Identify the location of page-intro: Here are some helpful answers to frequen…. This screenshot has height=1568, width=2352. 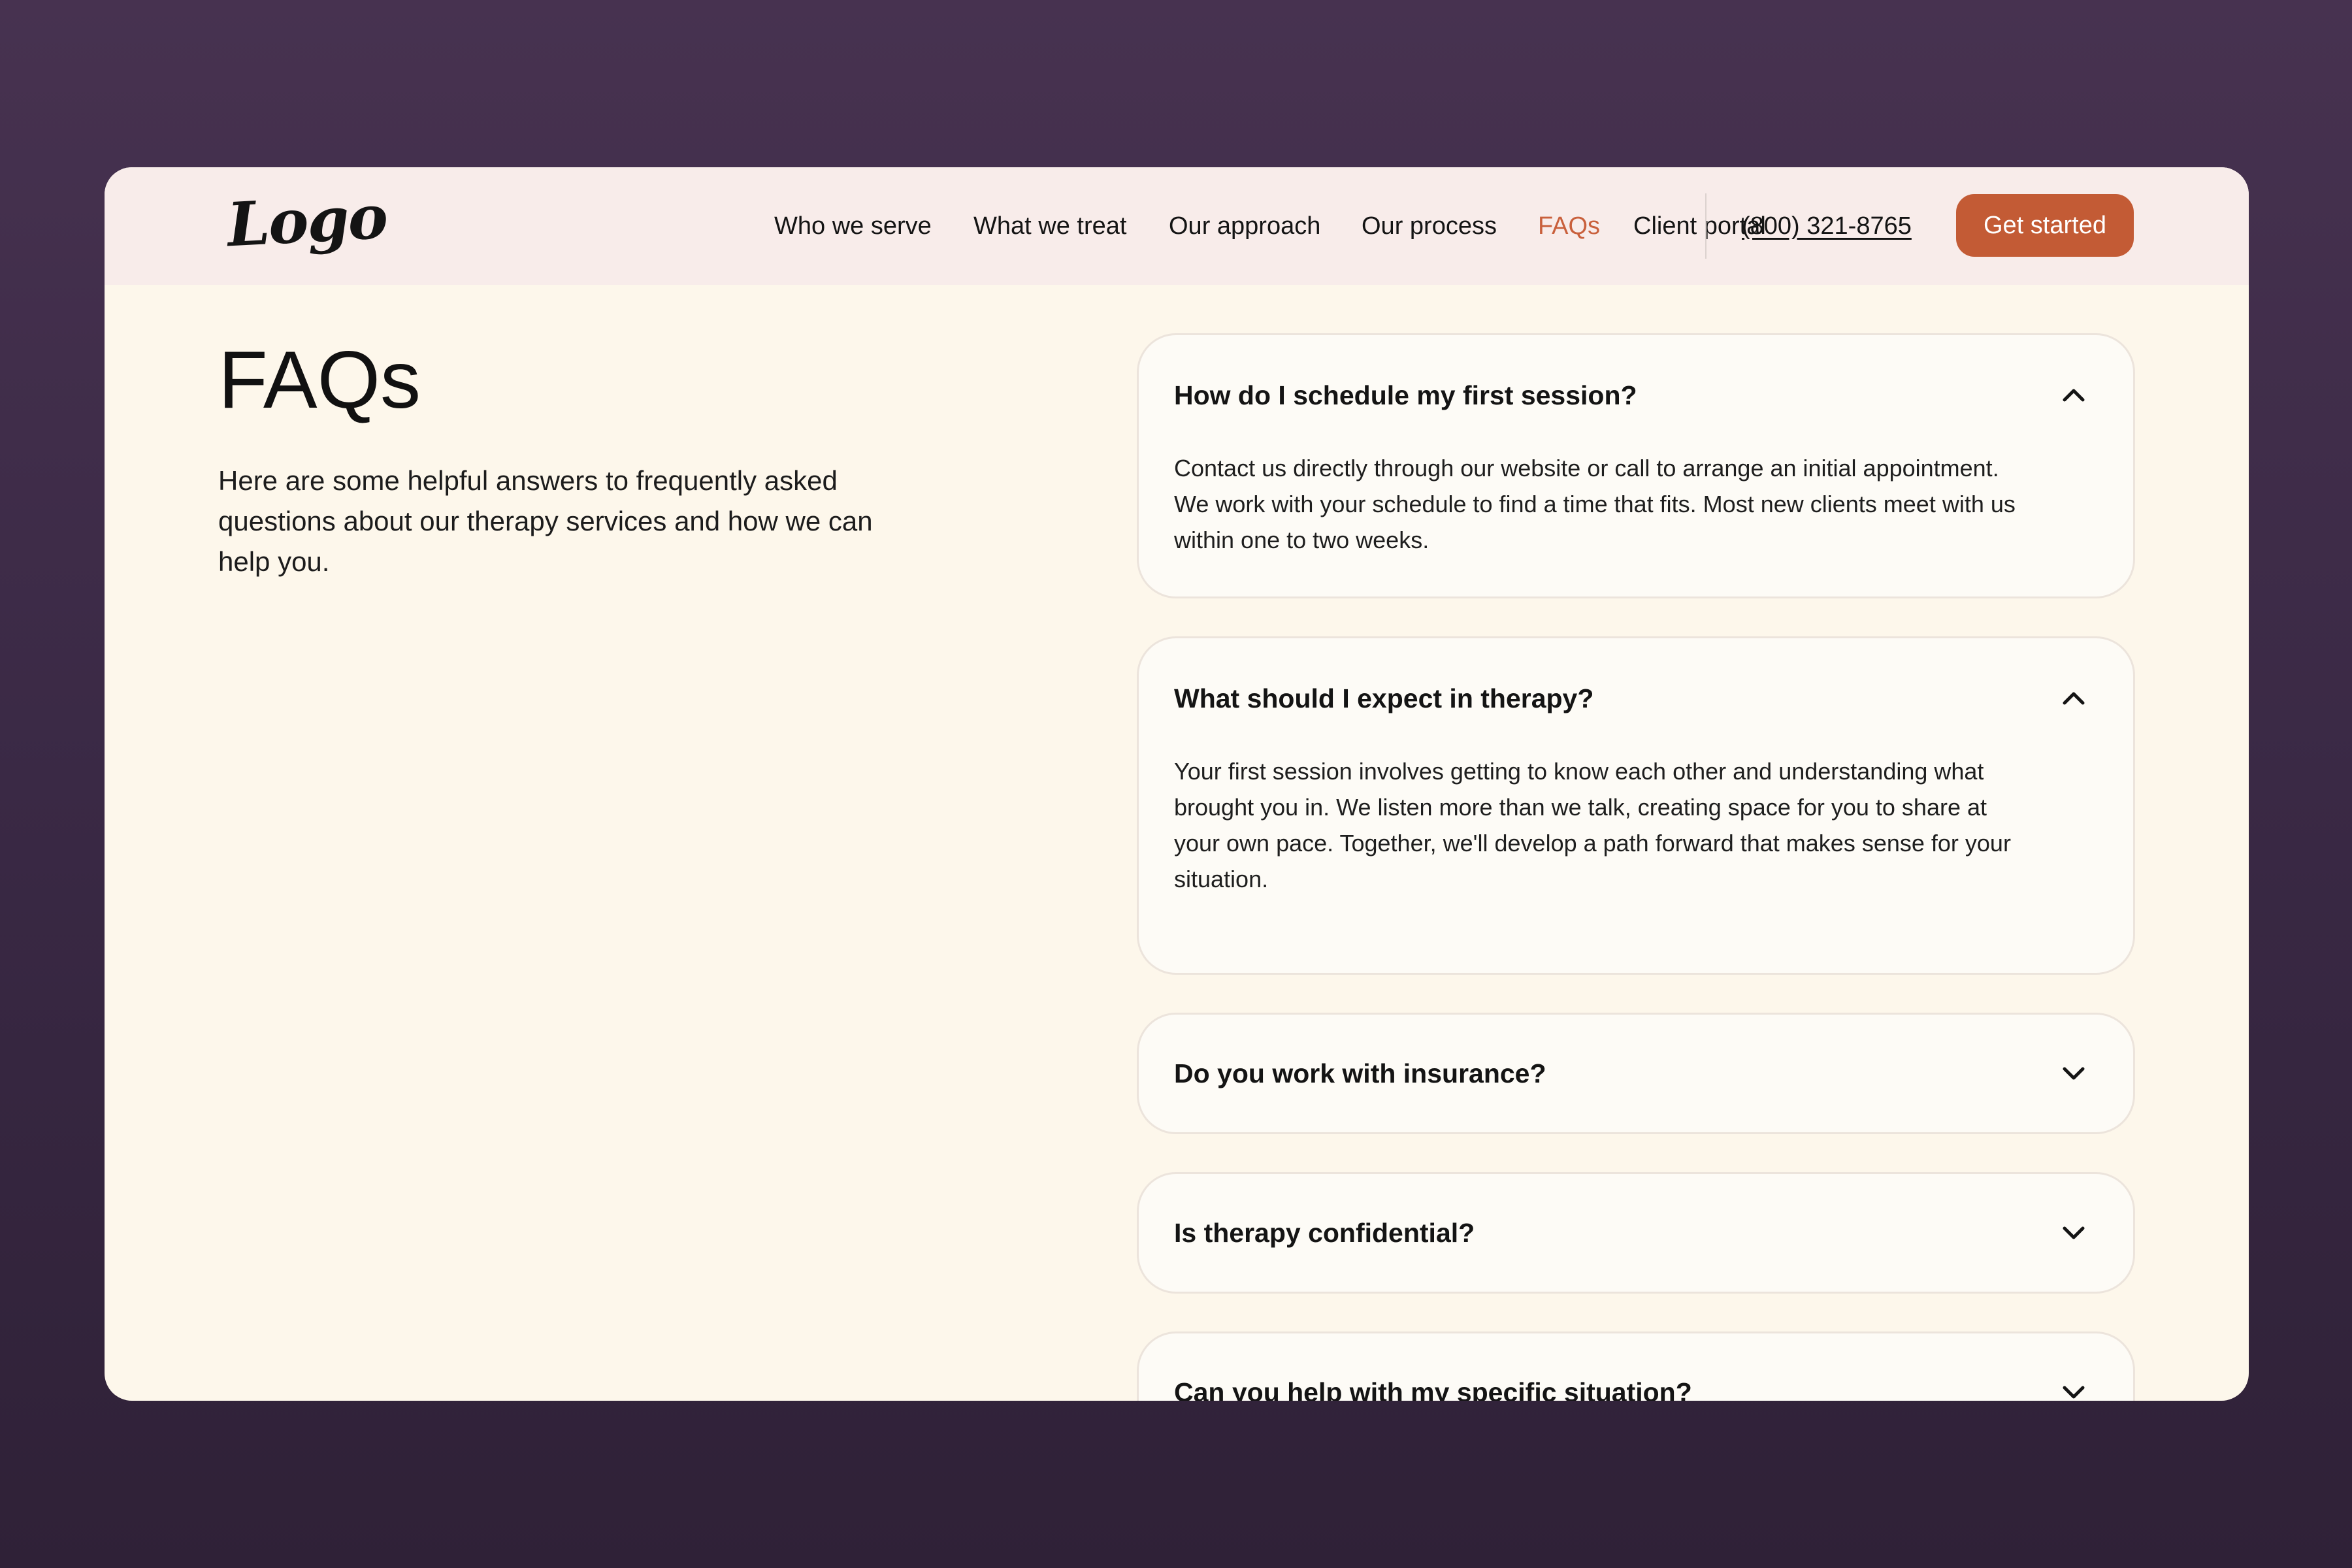
(545, 521).